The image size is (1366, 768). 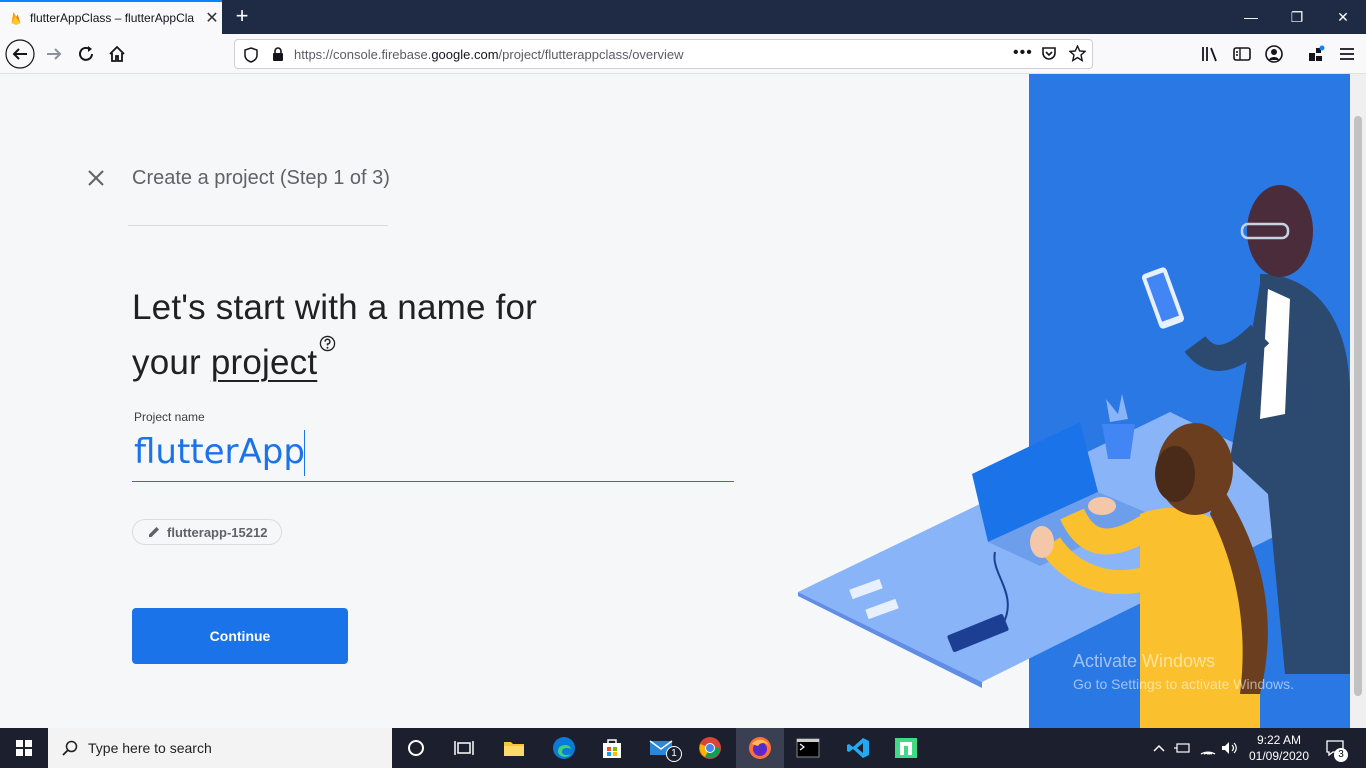 I want to click on tab-title: flutterAppClass – flutterAppCla, so click(x=112, y=18).